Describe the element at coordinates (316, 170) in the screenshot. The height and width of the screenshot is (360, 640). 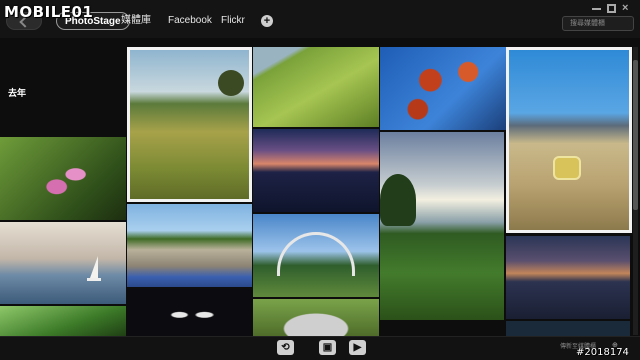
I see `photo-lake-sunset` at that location.